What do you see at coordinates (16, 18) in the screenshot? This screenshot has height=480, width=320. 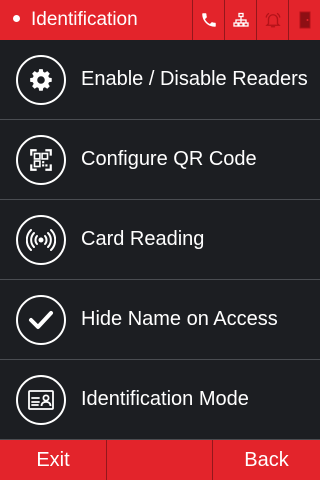 I see `bullet-dot` at bounding box center [16, 18].